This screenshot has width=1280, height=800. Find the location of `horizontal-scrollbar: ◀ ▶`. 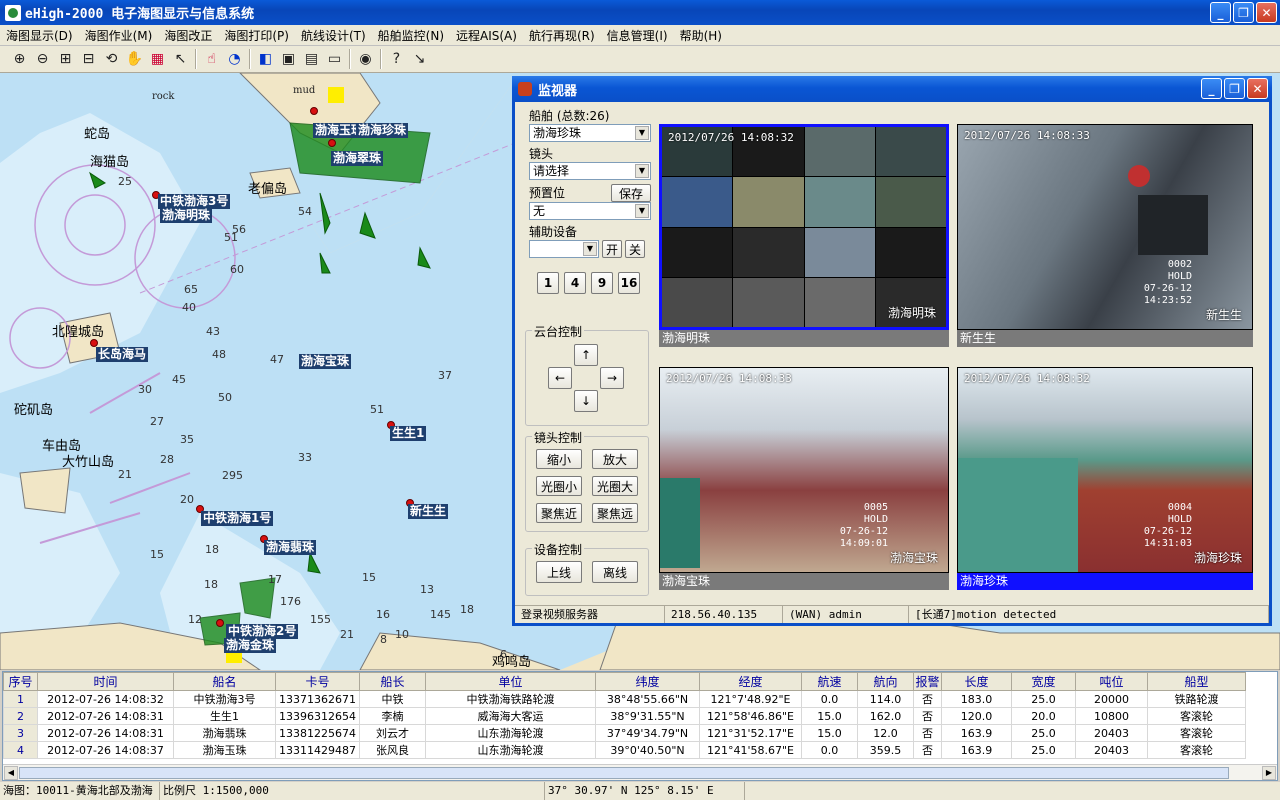

horizontal-scrollbar: ◀ ▶ is located at coordinates (640, 772).